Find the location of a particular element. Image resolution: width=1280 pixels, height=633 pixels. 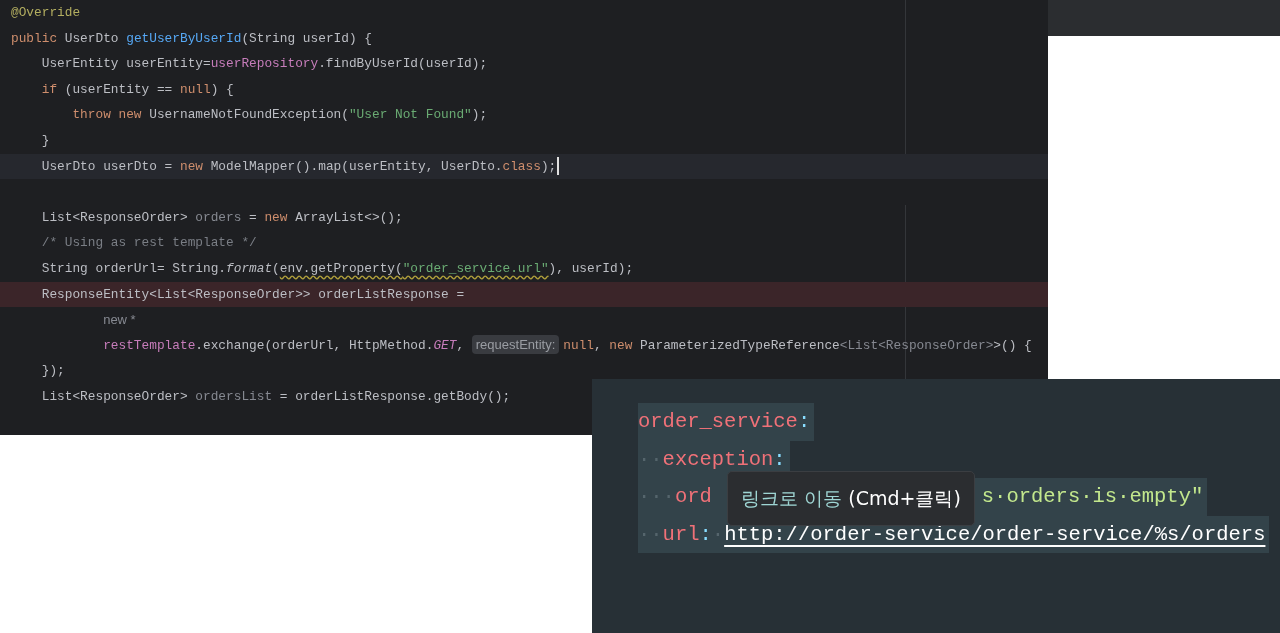

code-line: }); is located at coordinates (52, 371).